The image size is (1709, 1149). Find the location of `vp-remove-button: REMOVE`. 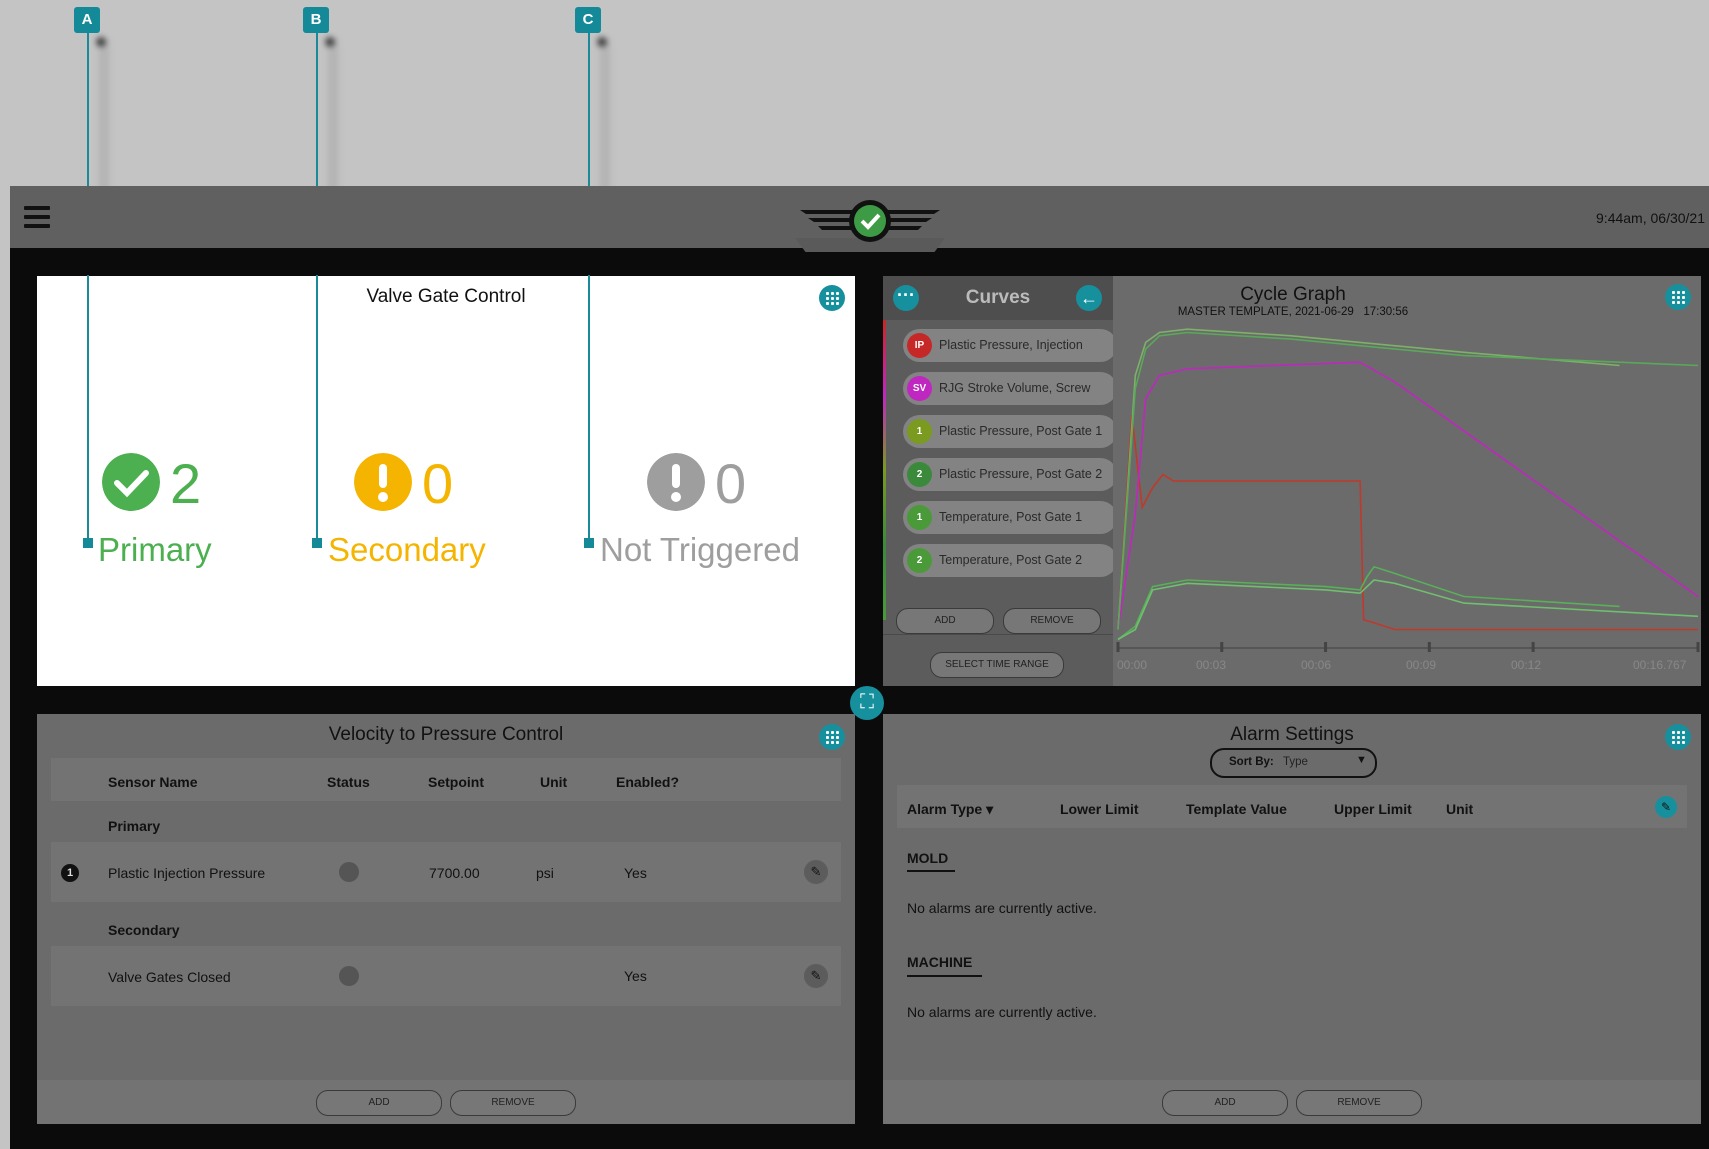

vp-remove-button: REMOVE is located at coordinates (513, 1103).